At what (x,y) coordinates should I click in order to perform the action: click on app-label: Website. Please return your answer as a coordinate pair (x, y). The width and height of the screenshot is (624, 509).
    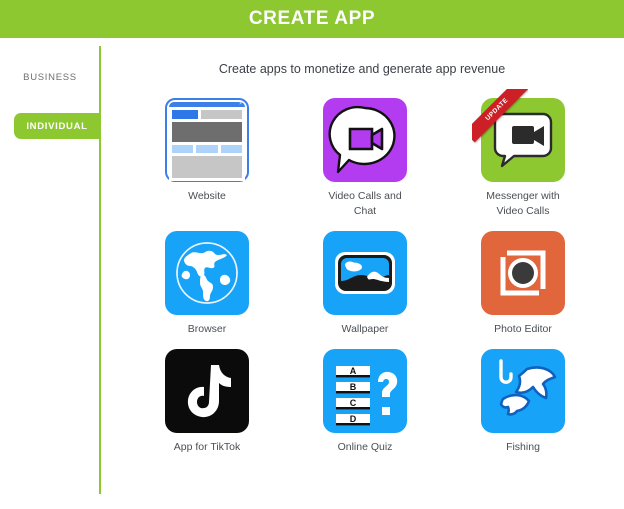
    Looking at the image, I should click on (207, 196).